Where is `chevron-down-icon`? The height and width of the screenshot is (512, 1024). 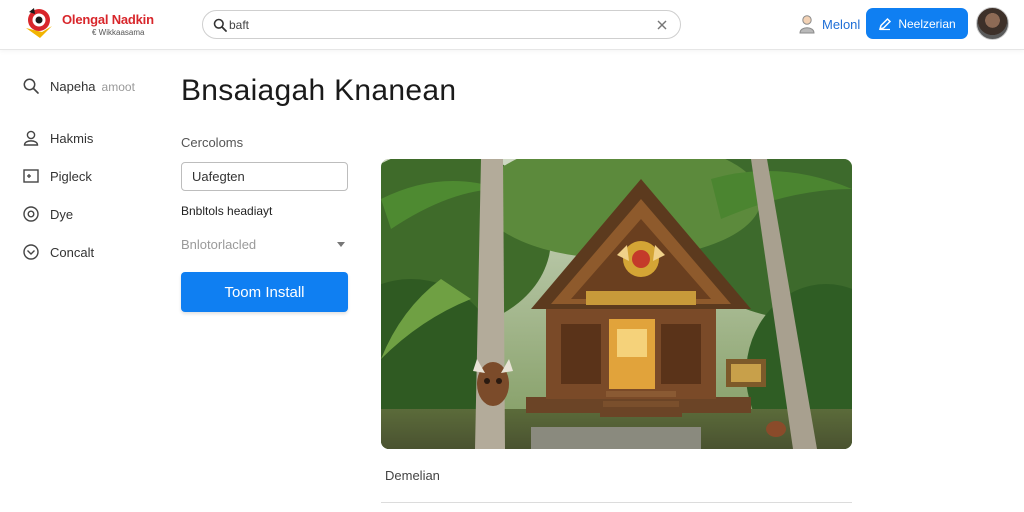 chevron-down-icon is located at coordinates (341, 244).